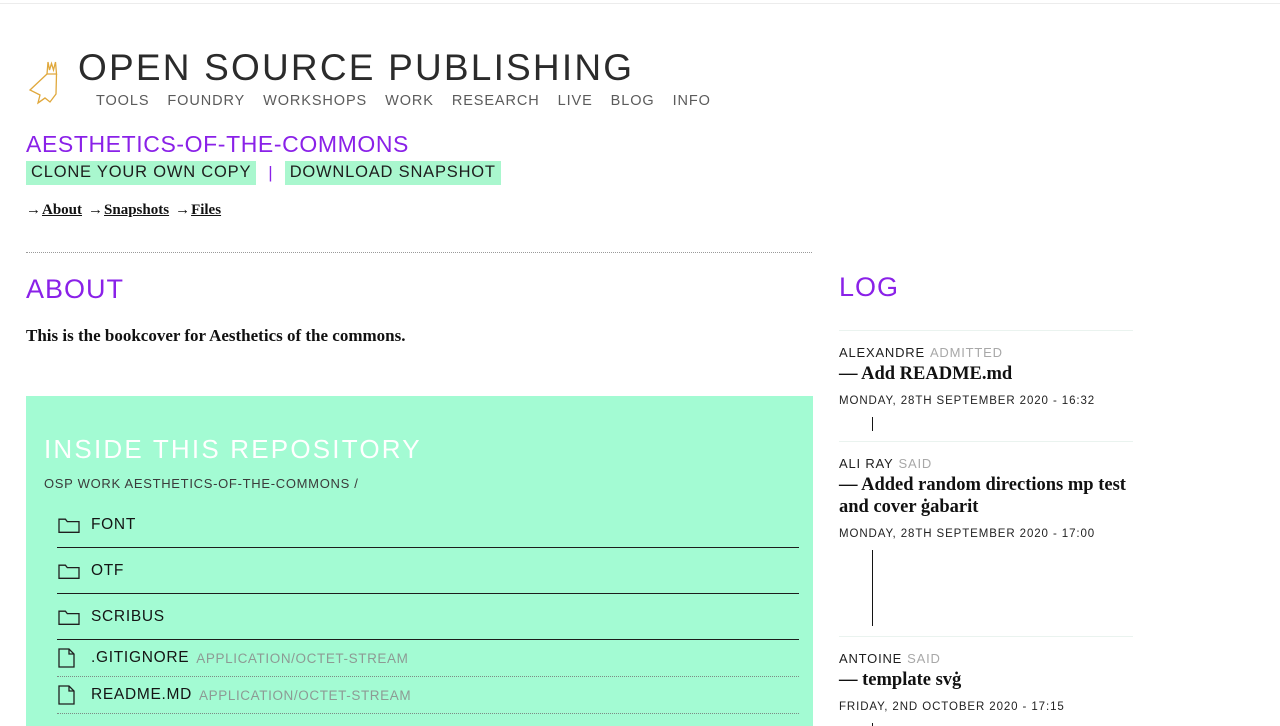 The height and width of the screenshot is (726, 1280). I want to click on log-entry-date: MONDAY, 28TH SEPTEMBER 2020 - 17:00, so click(967, 534).